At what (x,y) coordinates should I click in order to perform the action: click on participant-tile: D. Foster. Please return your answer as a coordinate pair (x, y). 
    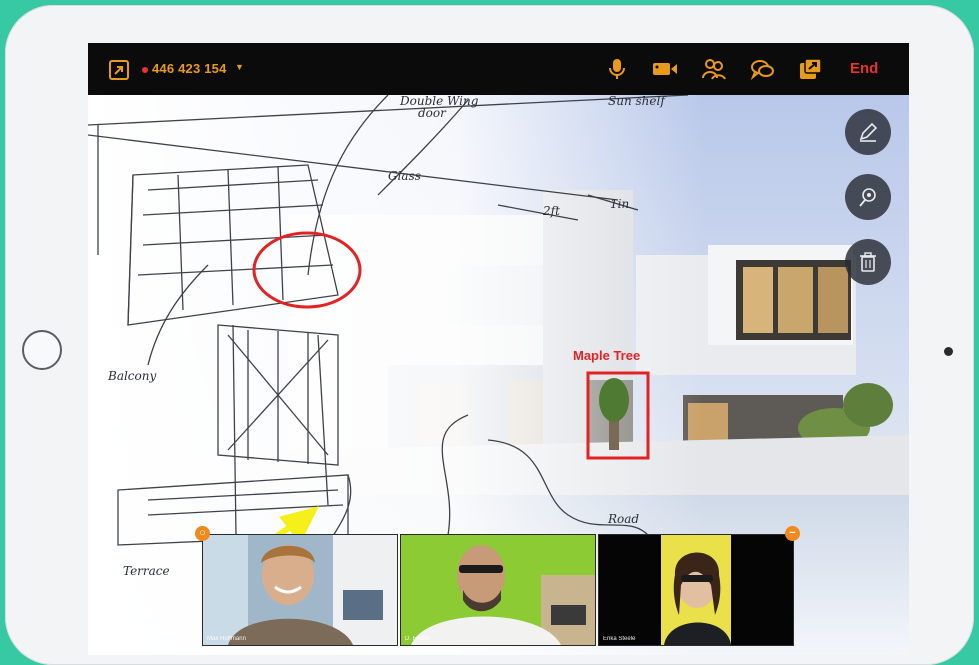
    Looking at the image, I should click on (498, 590).